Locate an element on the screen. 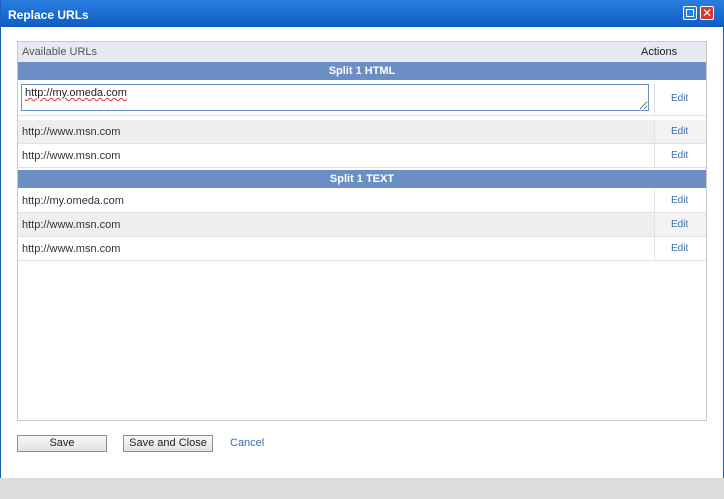 The width and height of the screenshot is (724, 499). bottom-strip is located at coordinates (362, 488).